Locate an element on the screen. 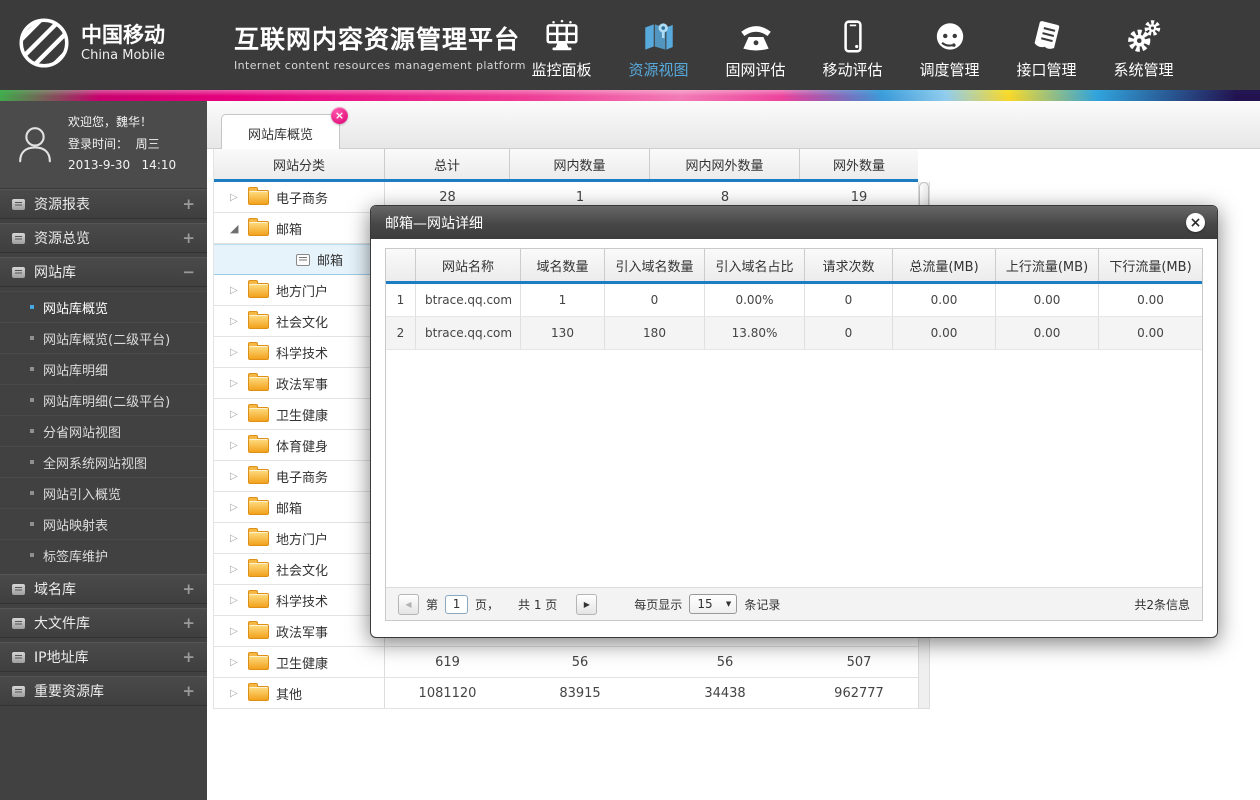 This screenshot has width=1260, height=800. total-pages-label: 共 1 页 is located at coordinates (538, 604).